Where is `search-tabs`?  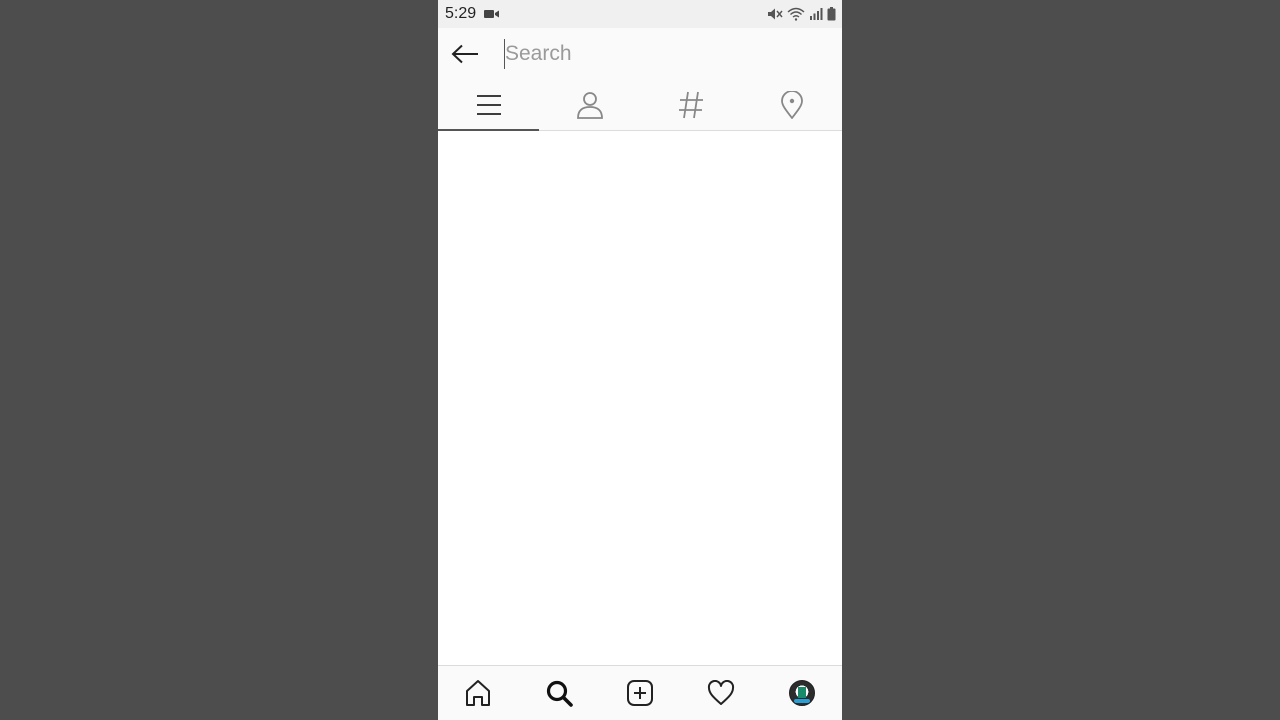
search-tabs is located at coordinates (640, 105).